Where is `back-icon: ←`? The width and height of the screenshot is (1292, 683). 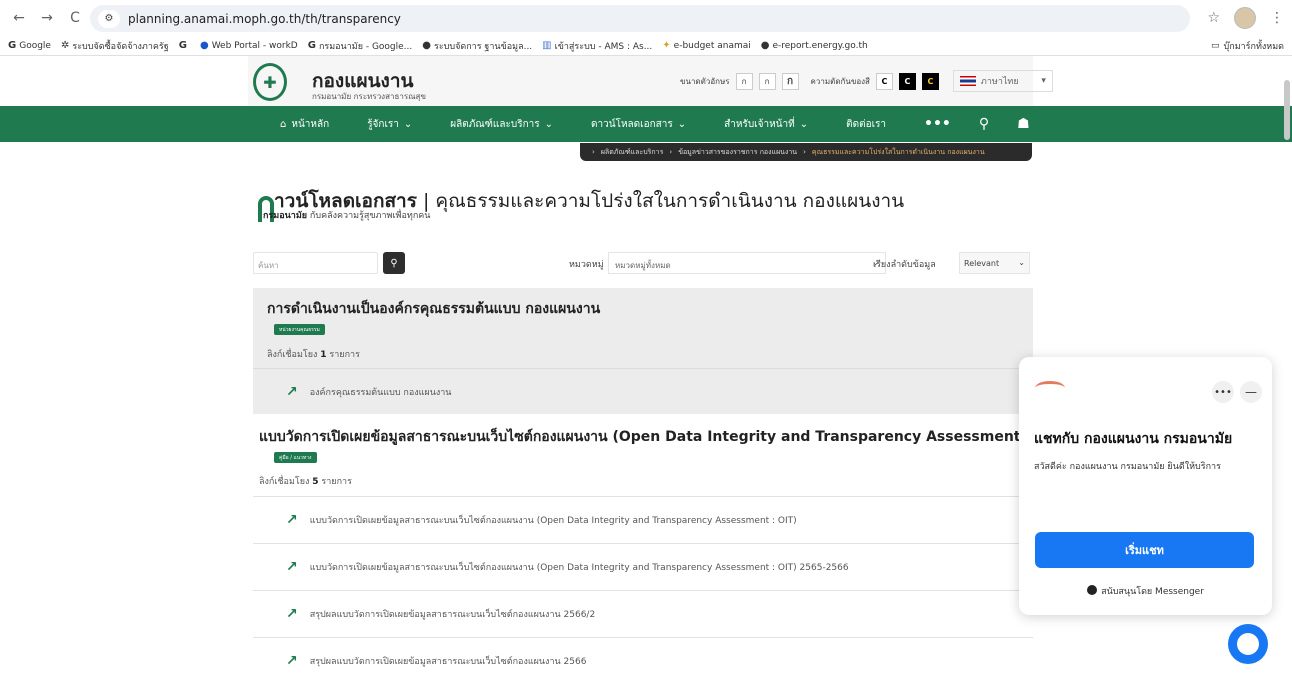 back-icon: ← is located at coordinates (19, 18).